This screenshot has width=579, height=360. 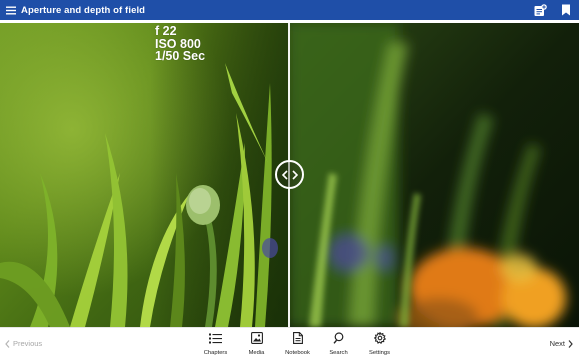 I want to click on chapters-label: Chapters, so click(x=215, y=353).